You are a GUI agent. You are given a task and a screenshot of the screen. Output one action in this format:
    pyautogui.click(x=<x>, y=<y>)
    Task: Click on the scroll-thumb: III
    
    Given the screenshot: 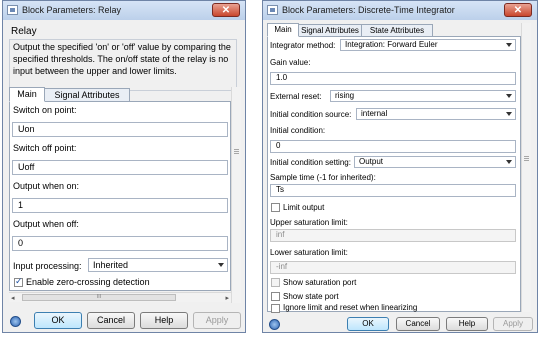 What is the action you would take?
    pyautogui.click(x=99, y=297)
    